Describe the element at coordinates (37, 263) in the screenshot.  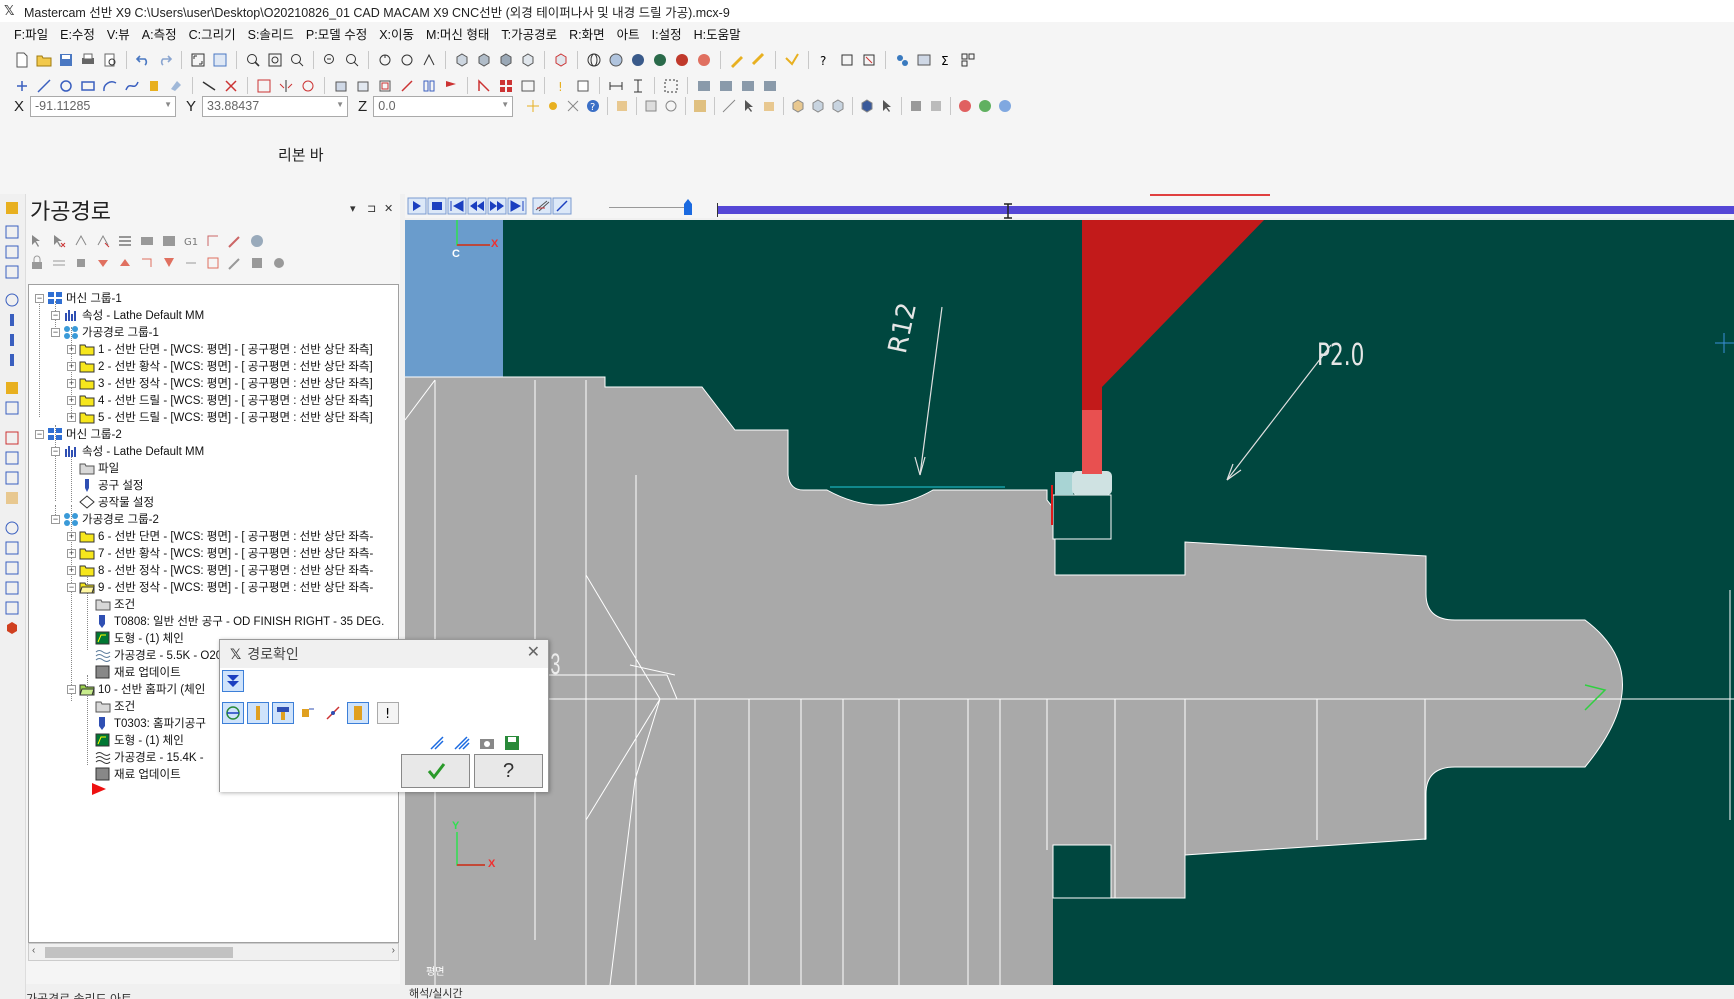
I see `lock-icon` at that location.